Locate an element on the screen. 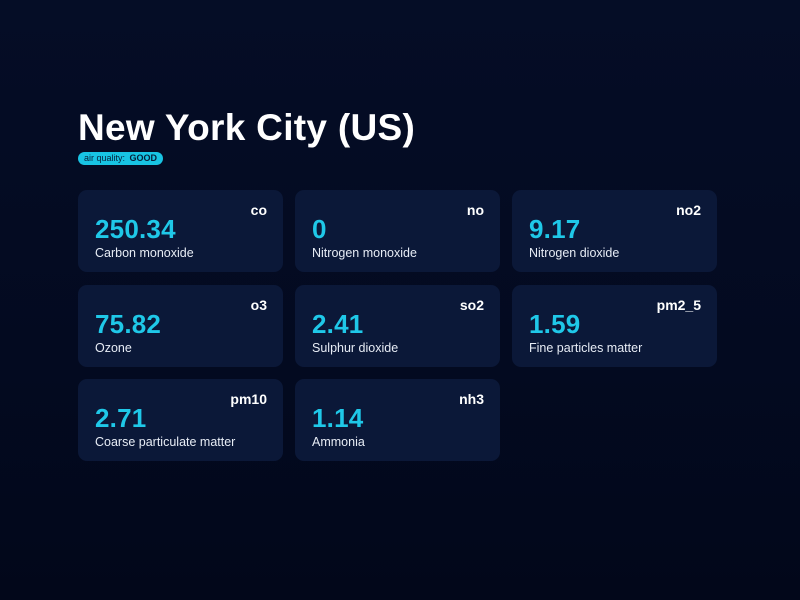  air-quality-value: GOOD is located at coordinates (143, 158).